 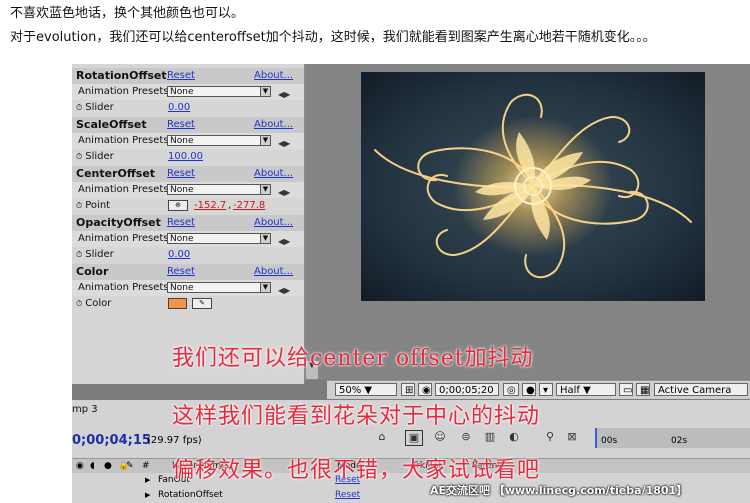 I want to click on point-x-value: -152.7, so click(x=210, y=206).